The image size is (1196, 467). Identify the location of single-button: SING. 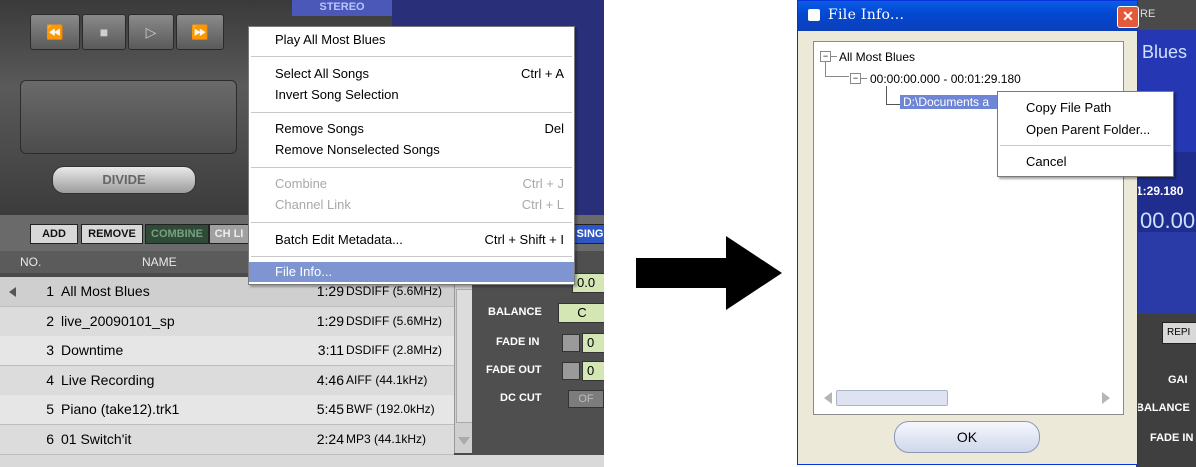
(589, 234).